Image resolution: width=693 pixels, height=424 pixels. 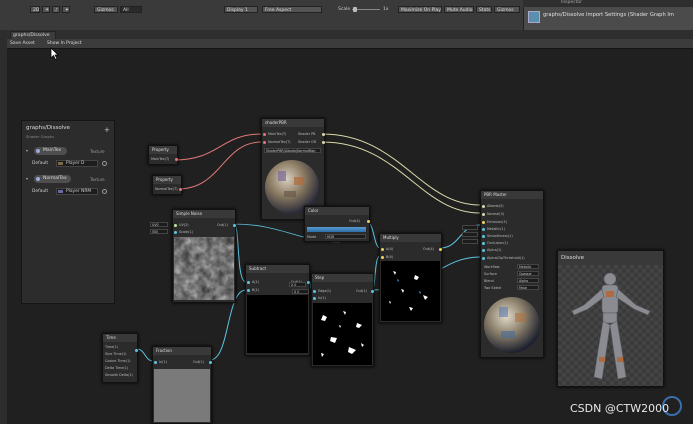 I want to click on node-title: Multiply, so click(x=410, y=238).